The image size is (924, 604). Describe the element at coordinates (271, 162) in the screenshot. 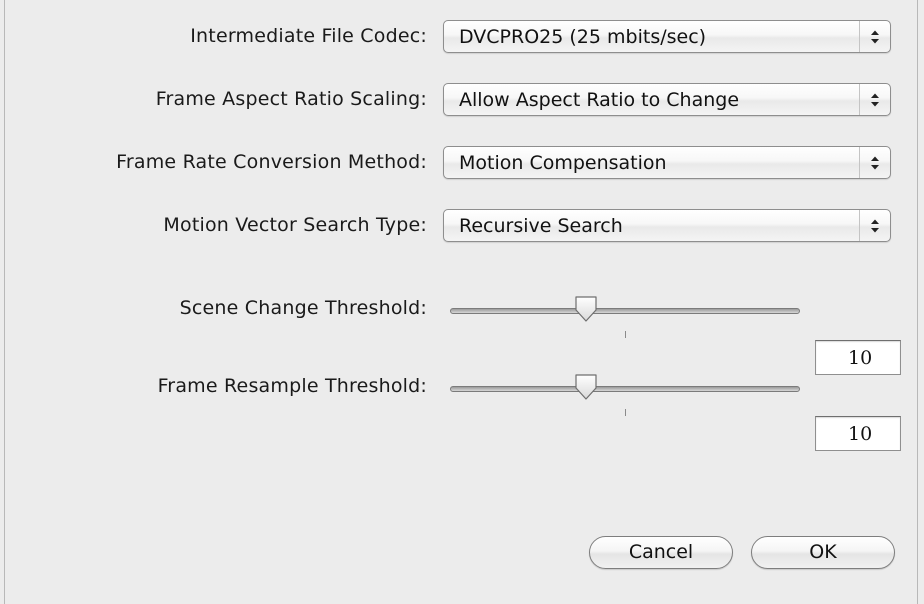

I see `framerate-label: Frame Rate Conversion Method:` at that location.